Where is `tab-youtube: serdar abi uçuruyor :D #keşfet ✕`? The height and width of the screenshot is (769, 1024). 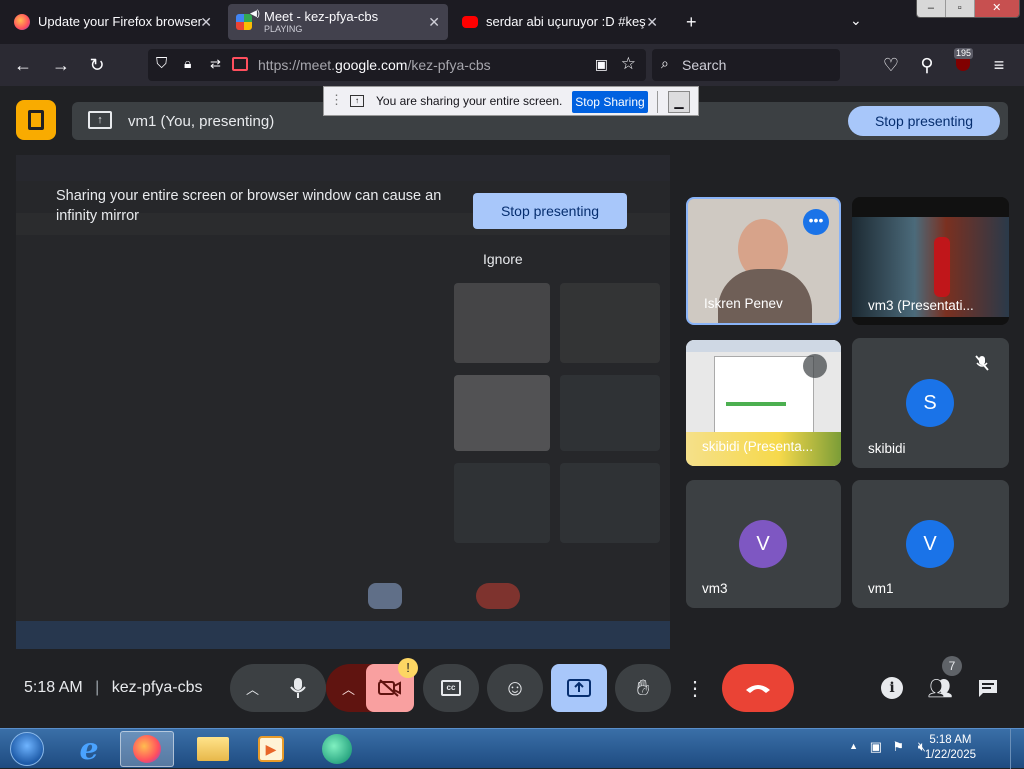
tab-youtube: serdar abi uçuruyor :D #keşfet ✕ is located at coordinates (560, 22).